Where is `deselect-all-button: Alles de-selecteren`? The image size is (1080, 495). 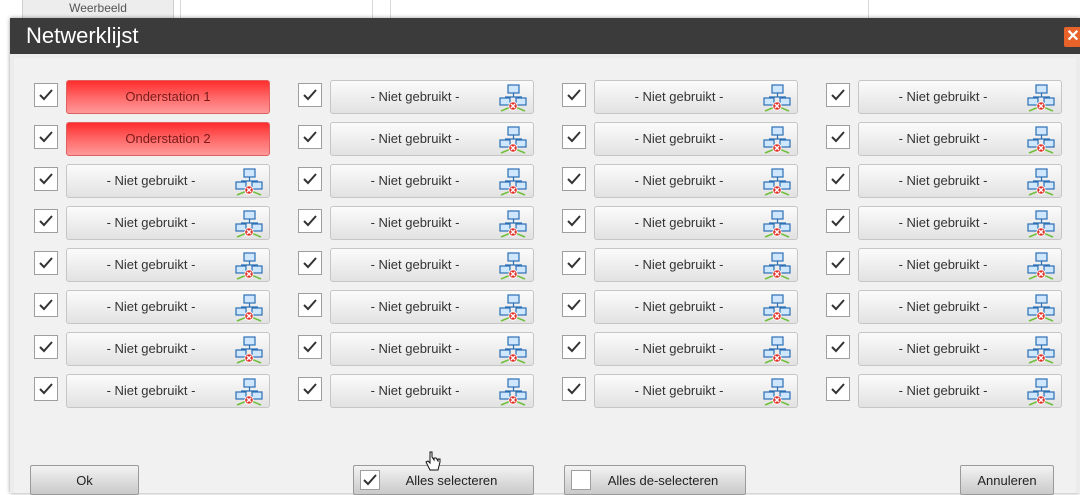 deselect-all-button: Alles de-selecteren is located at coordinates (655, 480).